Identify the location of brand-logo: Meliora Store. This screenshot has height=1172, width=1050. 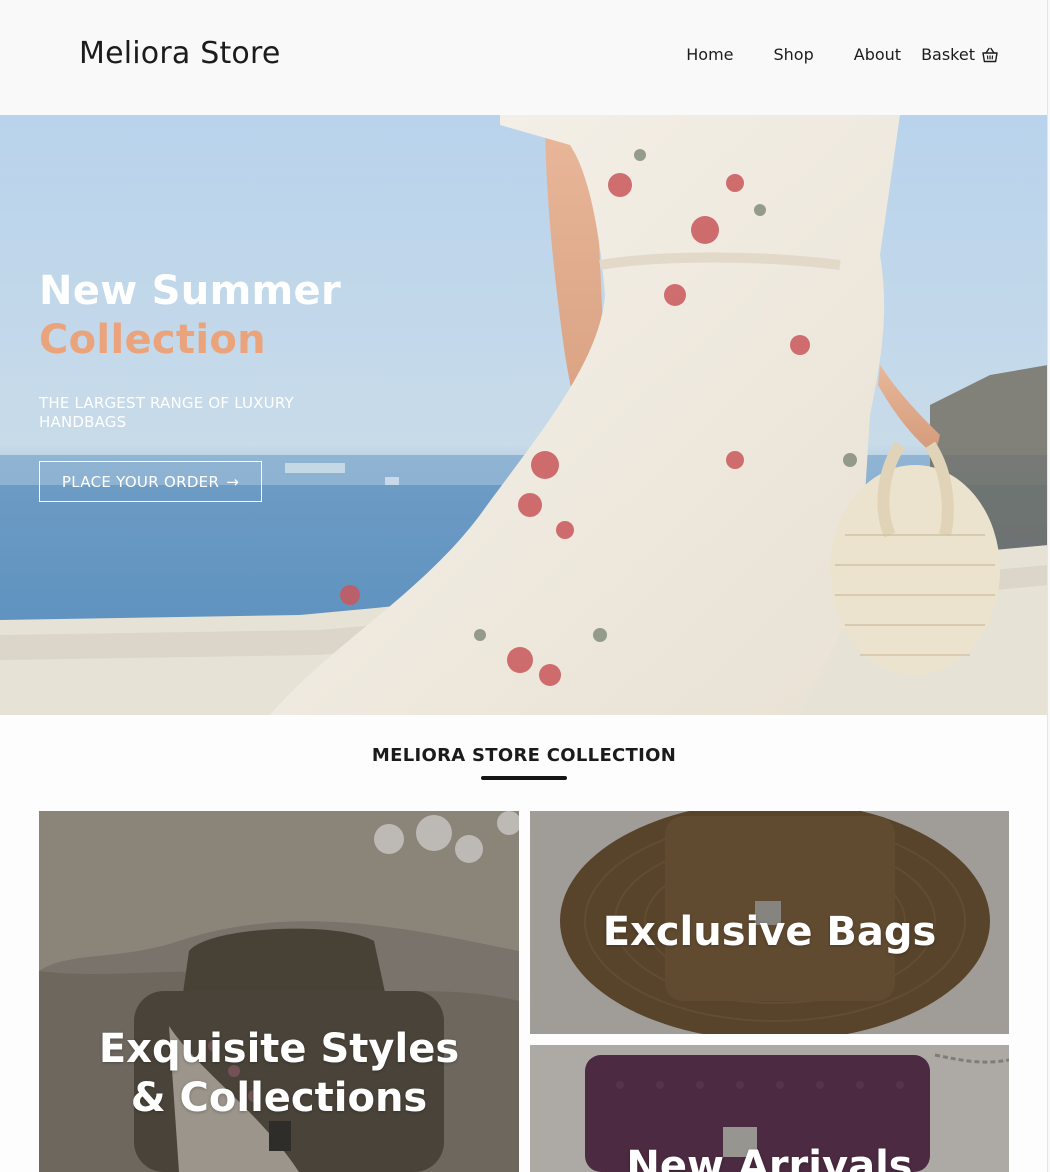
(180, 53).